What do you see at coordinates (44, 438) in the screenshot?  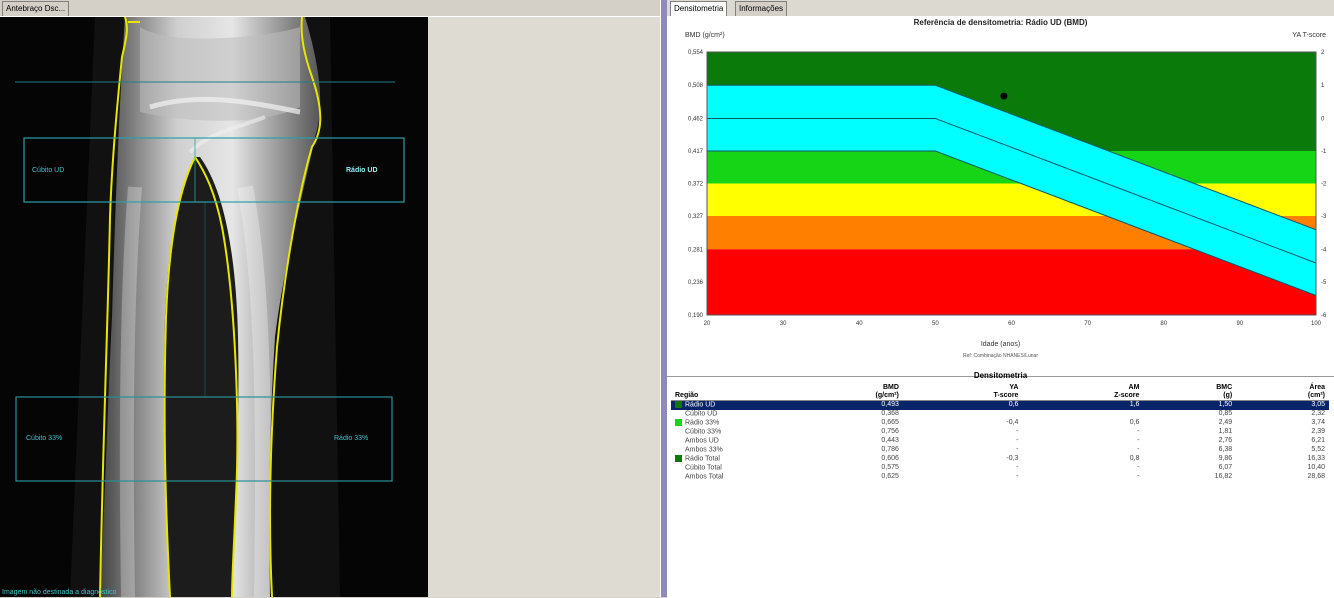 I see `roi-label-cubito-33: Cúbito 33%` at bounding box center [44, 438].